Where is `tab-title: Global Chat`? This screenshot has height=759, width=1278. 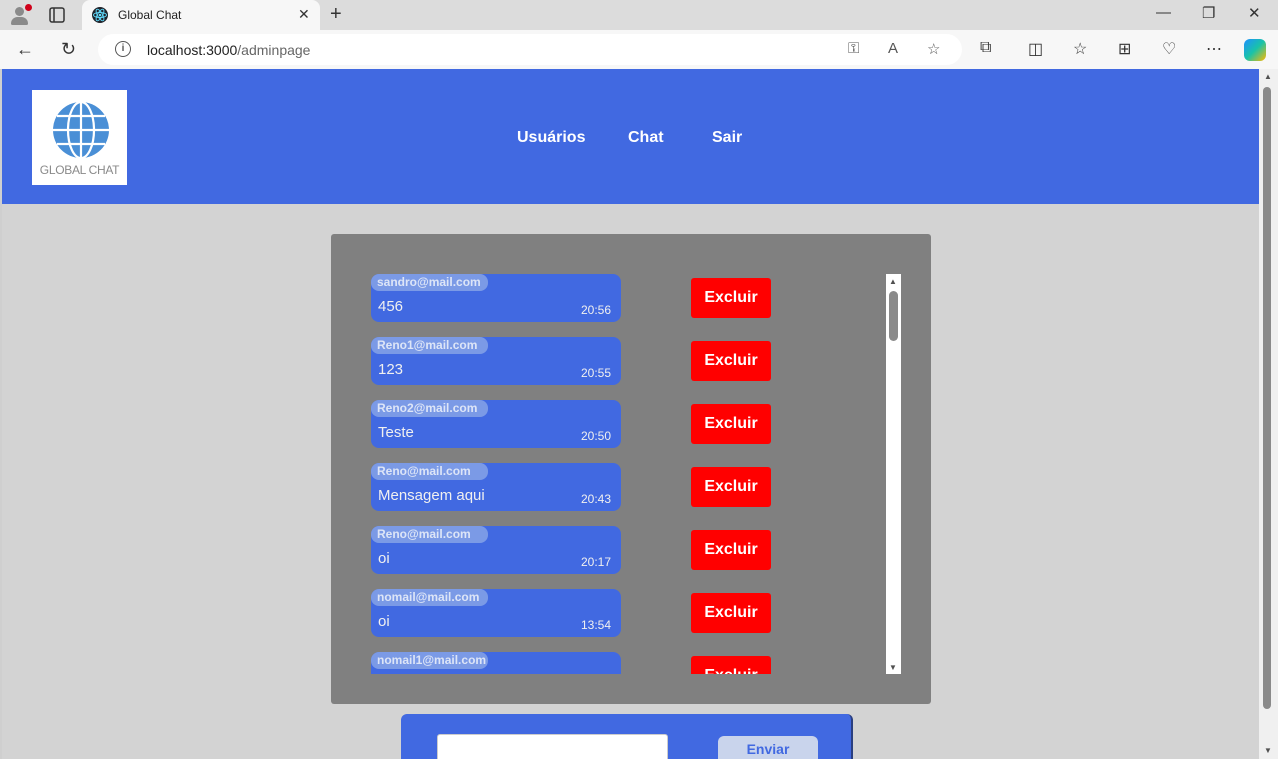
tab-title: Global Chat is located at coordinates (150, 15).